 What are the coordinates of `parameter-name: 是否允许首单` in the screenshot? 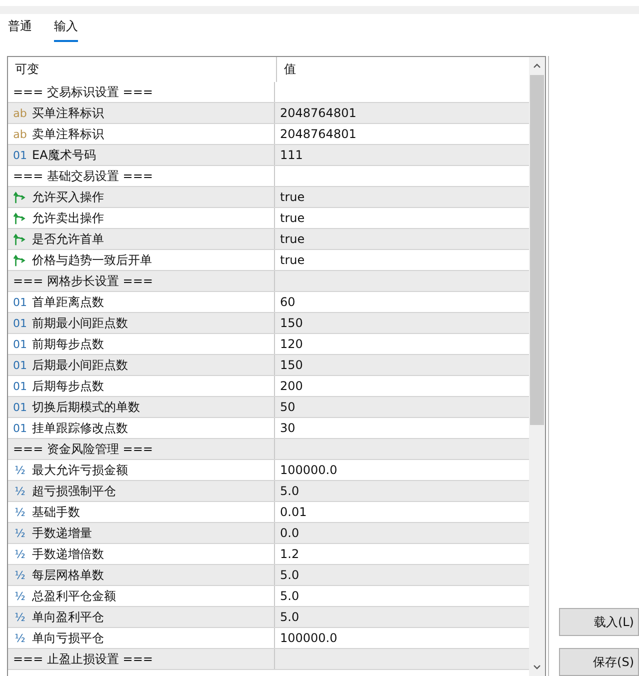 It's located at (68, 239).